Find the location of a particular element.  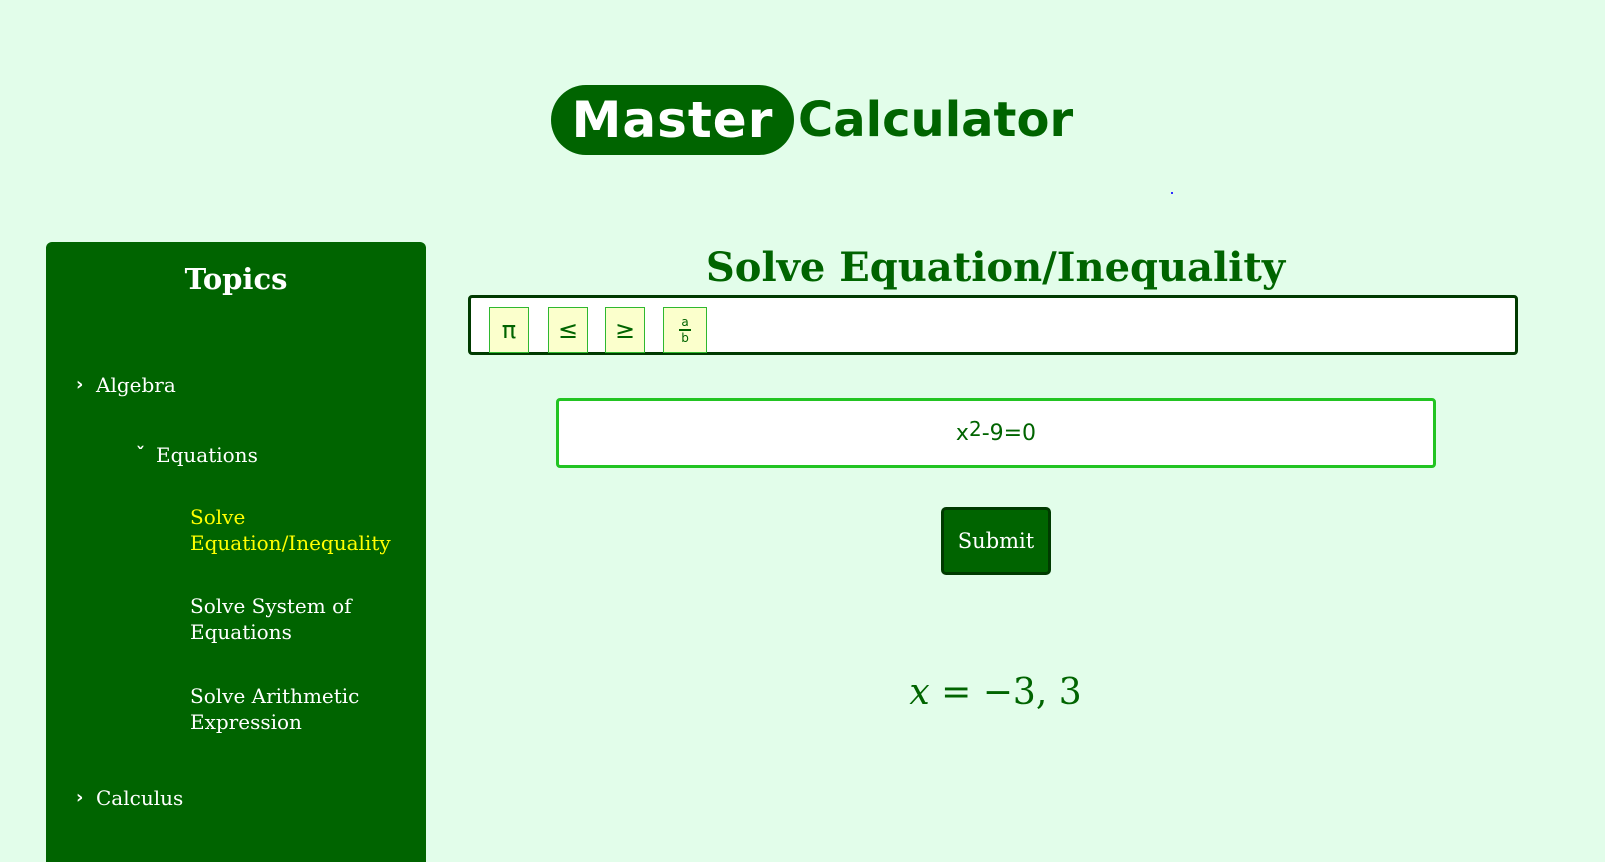

brand-logo: Master Calculator is located at coordinates (812, 120).